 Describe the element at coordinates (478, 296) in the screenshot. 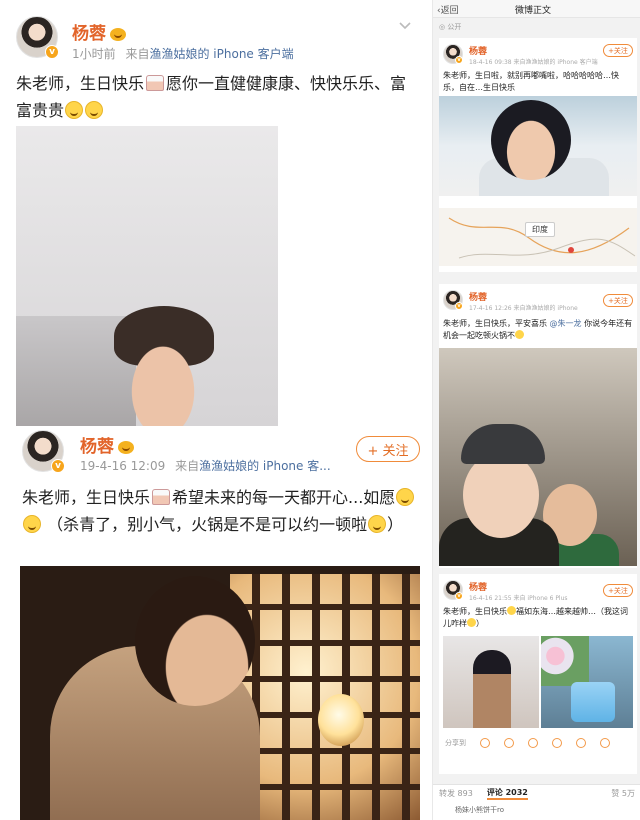

I see `card2-name: 杨蓉` at that location.